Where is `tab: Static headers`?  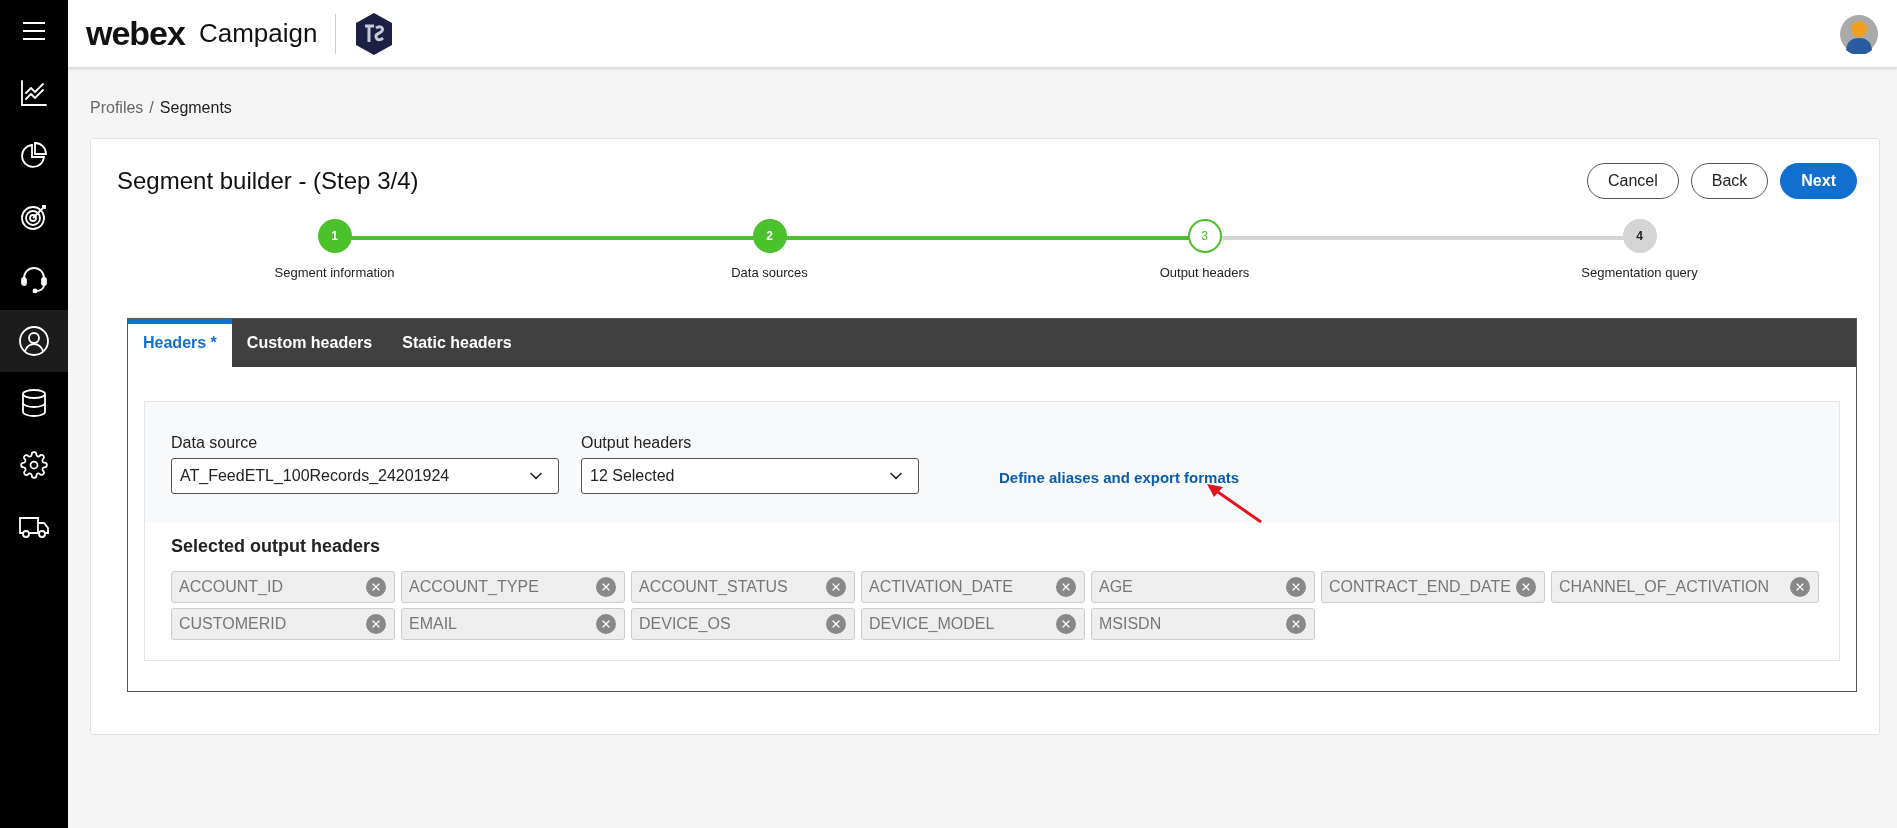 tab: Static headers is located at coordinates (457, 343).